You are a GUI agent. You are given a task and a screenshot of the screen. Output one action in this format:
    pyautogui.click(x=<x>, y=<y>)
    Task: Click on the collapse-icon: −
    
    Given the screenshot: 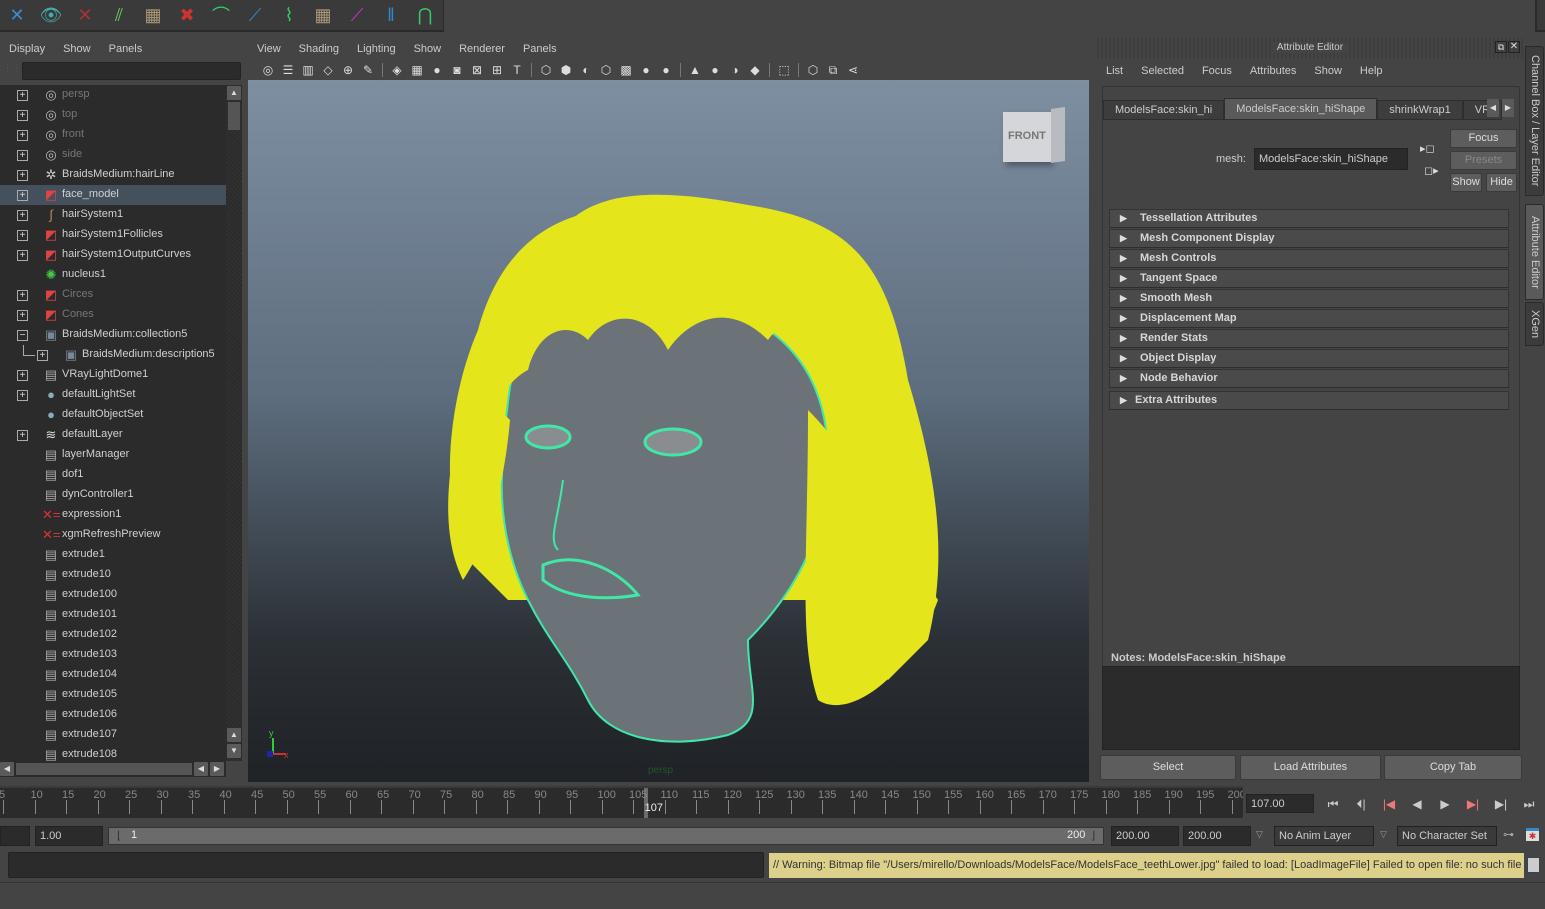 What is the action you would take?
    pyautogui.click(x=22, y=335)
    